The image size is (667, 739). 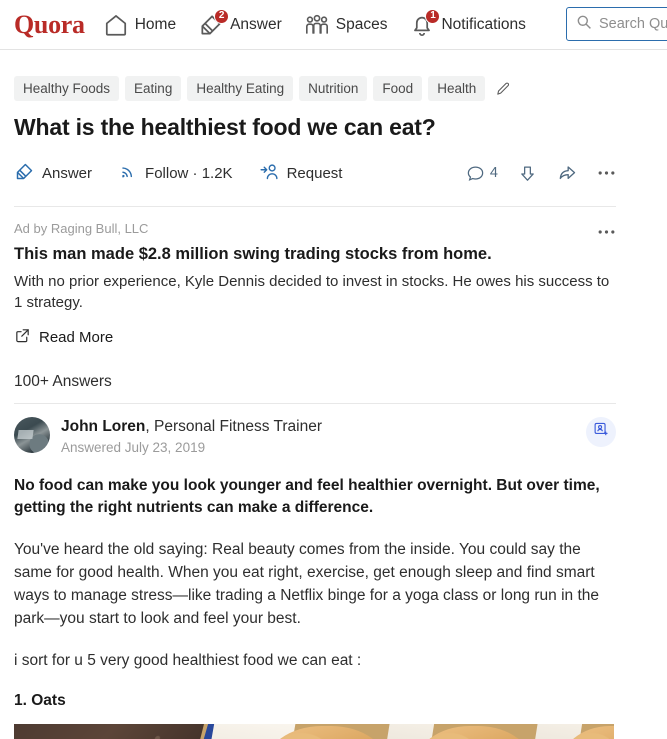 I want to click on downvote-button, so click(x=527, y=173).